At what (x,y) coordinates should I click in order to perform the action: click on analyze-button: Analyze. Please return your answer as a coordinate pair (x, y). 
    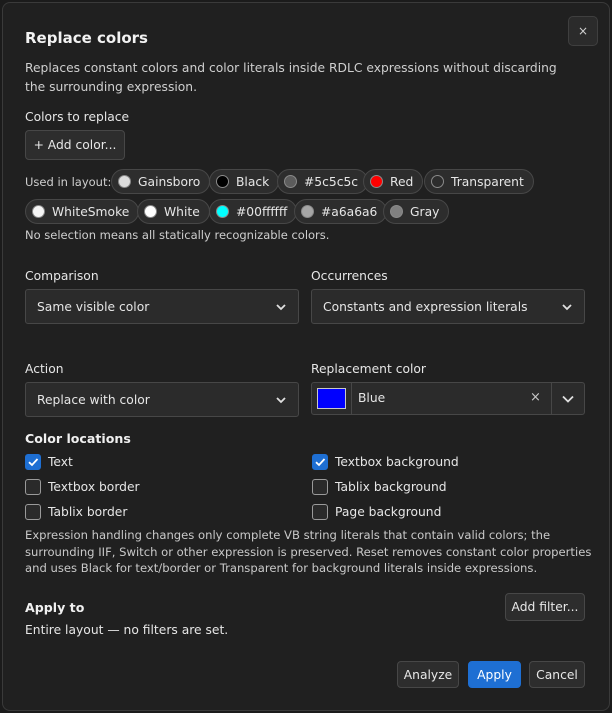
    Looking at the image, I should click on (428, 674).